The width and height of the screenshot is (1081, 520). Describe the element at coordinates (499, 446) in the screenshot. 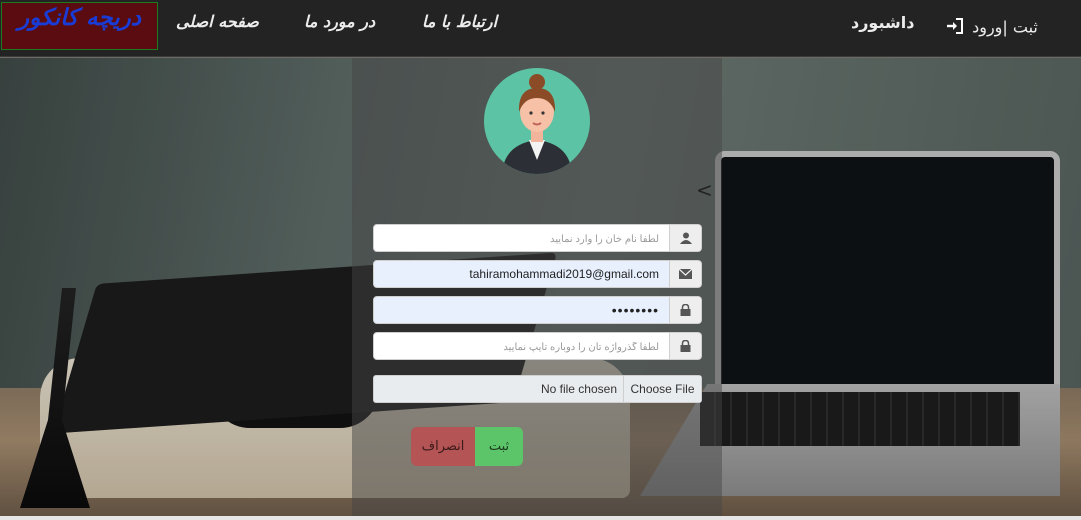

I see `submit-button: ثبت` at that location.